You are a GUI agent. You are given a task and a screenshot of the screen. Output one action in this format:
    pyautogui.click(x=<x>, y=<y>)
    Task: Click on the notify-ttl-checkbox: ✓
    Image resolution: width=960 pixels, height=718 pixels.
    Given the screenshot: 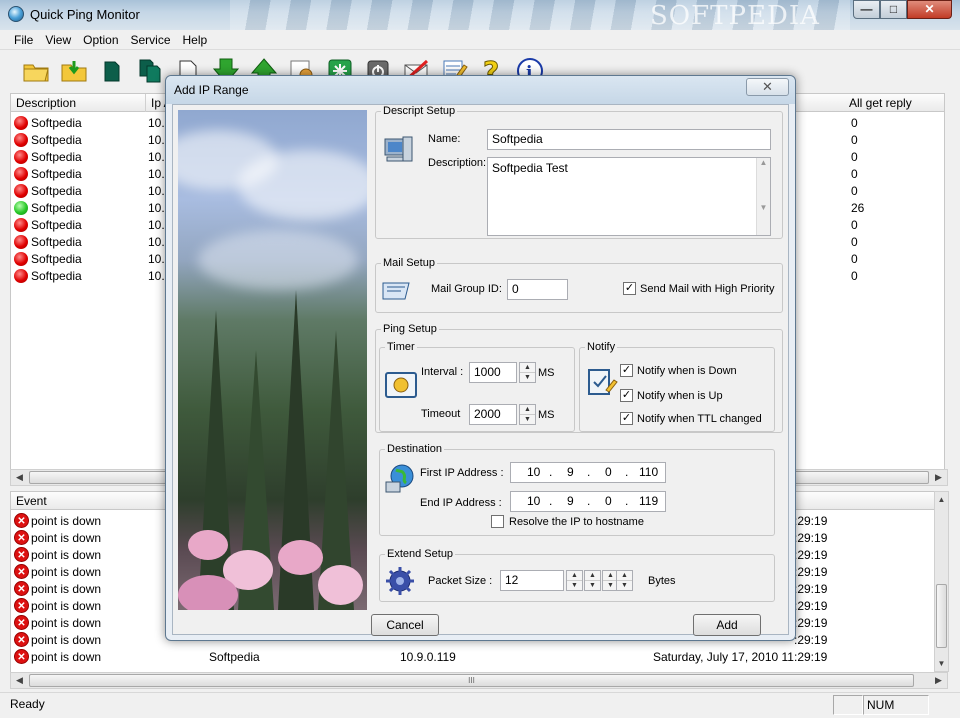 What is the action you would take?
    pyautogui.click(x=626, y=418)
    